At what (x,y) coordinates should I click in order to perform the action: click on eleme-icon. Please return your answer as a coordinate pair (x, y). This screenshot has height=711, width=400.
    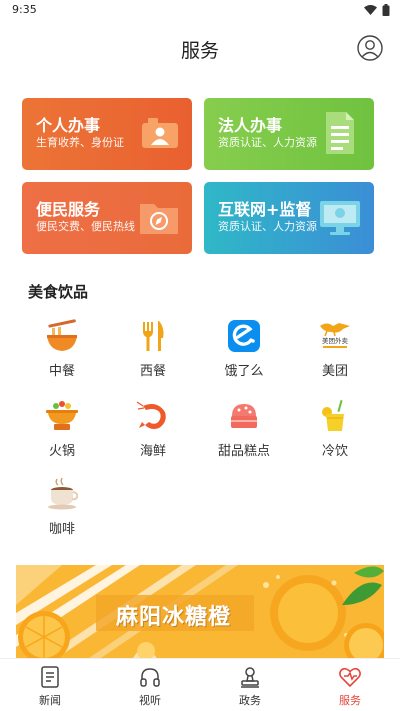
    Looking at the image, I should click on (244, 336).